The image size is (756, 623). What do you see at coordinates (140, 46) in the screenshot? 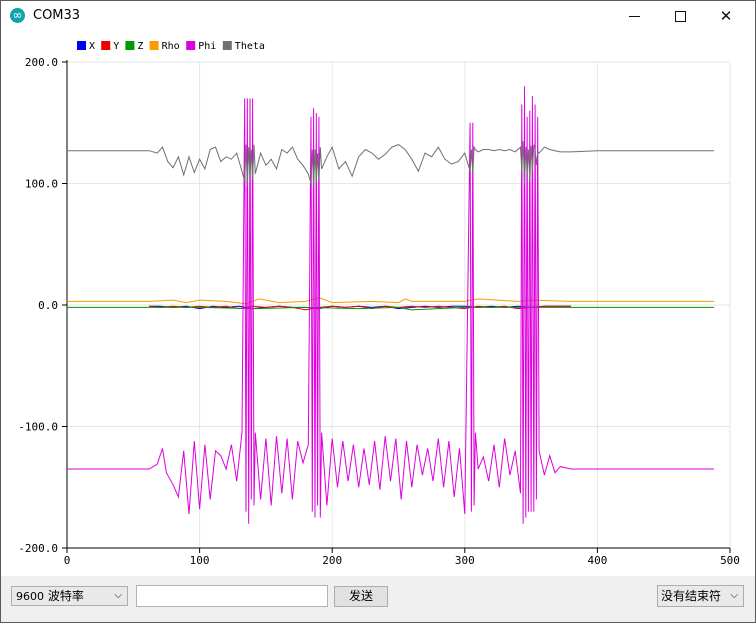
I see `legend-label-z: Z` at bounding box center [140, 46].